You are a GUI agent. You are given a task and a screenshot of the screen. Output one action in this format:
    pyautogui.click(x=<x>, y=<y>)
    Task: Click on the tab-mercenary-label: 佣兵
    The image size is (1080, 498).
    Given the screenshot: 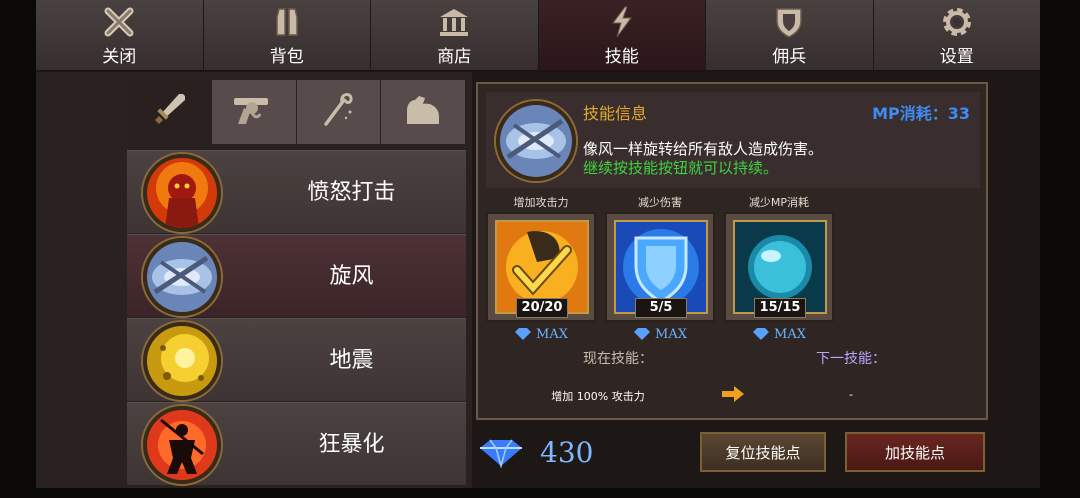 What is the action you would take?
    pyautogui.click(x=789, y=56)
    